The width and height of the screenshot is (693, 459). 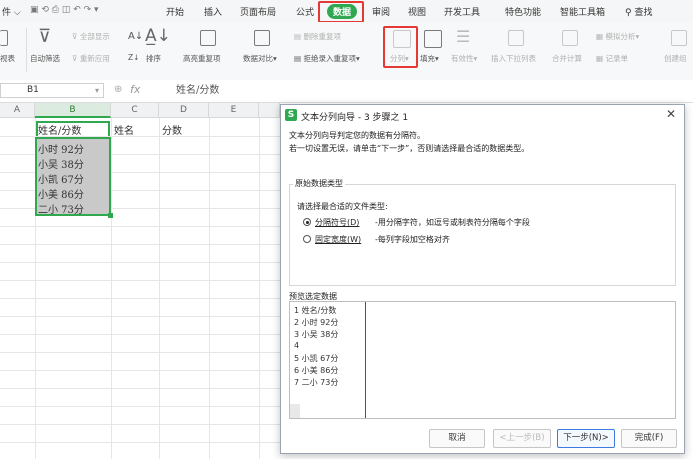 I want to click on preview-row-4: 4, so click(x=297, y=345).